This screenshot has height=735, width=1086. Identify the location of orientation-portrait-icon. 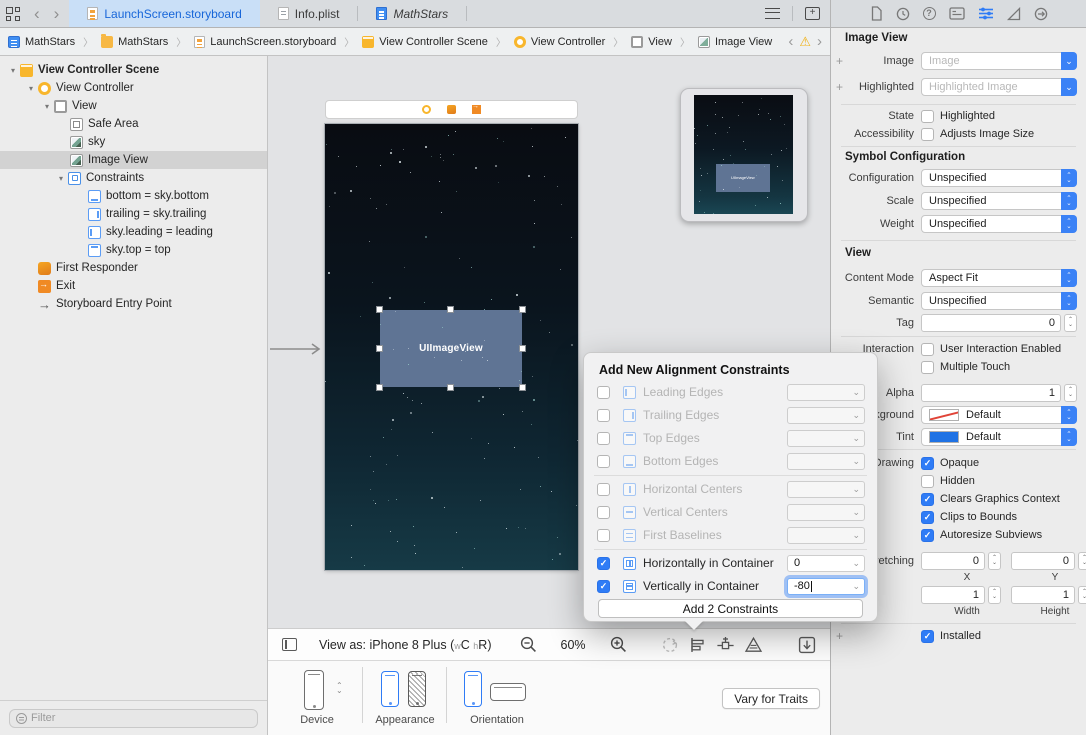
(473, 689).